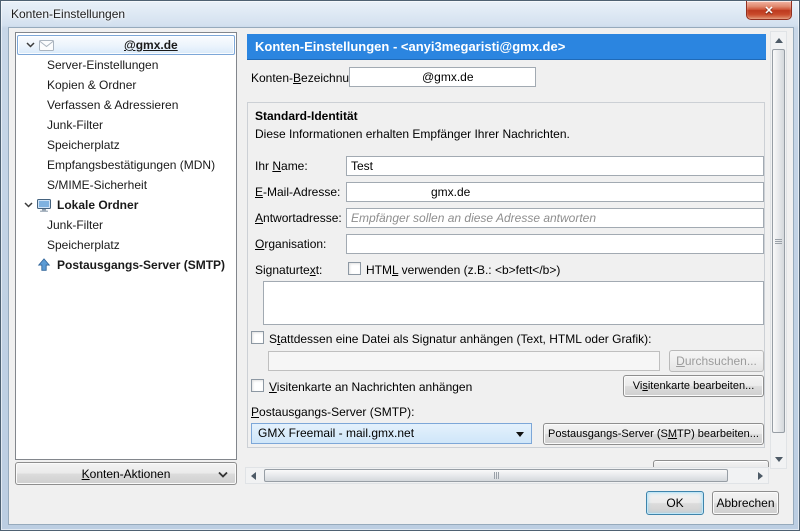 This screenshot has height=531, width=800. I want to click on send-arrow-icon, so click(44, 264).